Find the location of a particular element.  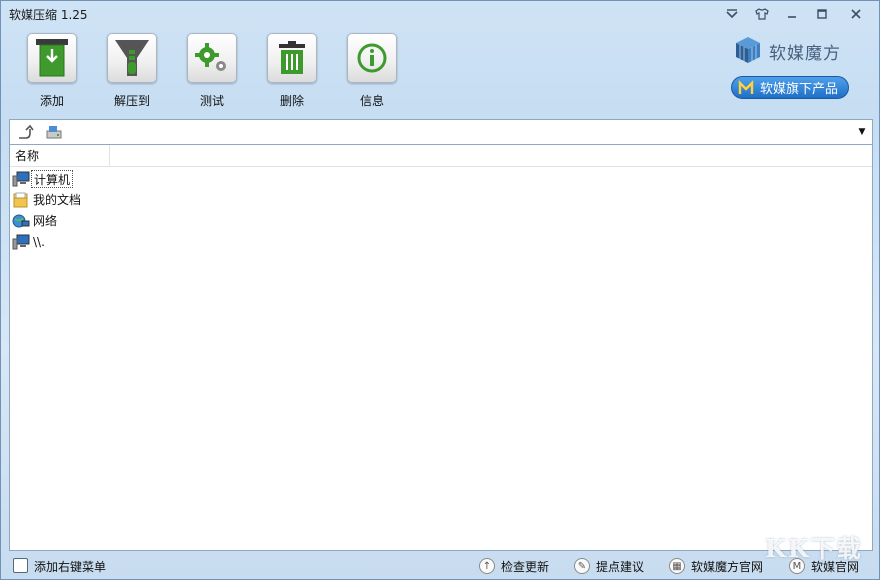

context-menu-checkbox is located at coordinates (20, 565).